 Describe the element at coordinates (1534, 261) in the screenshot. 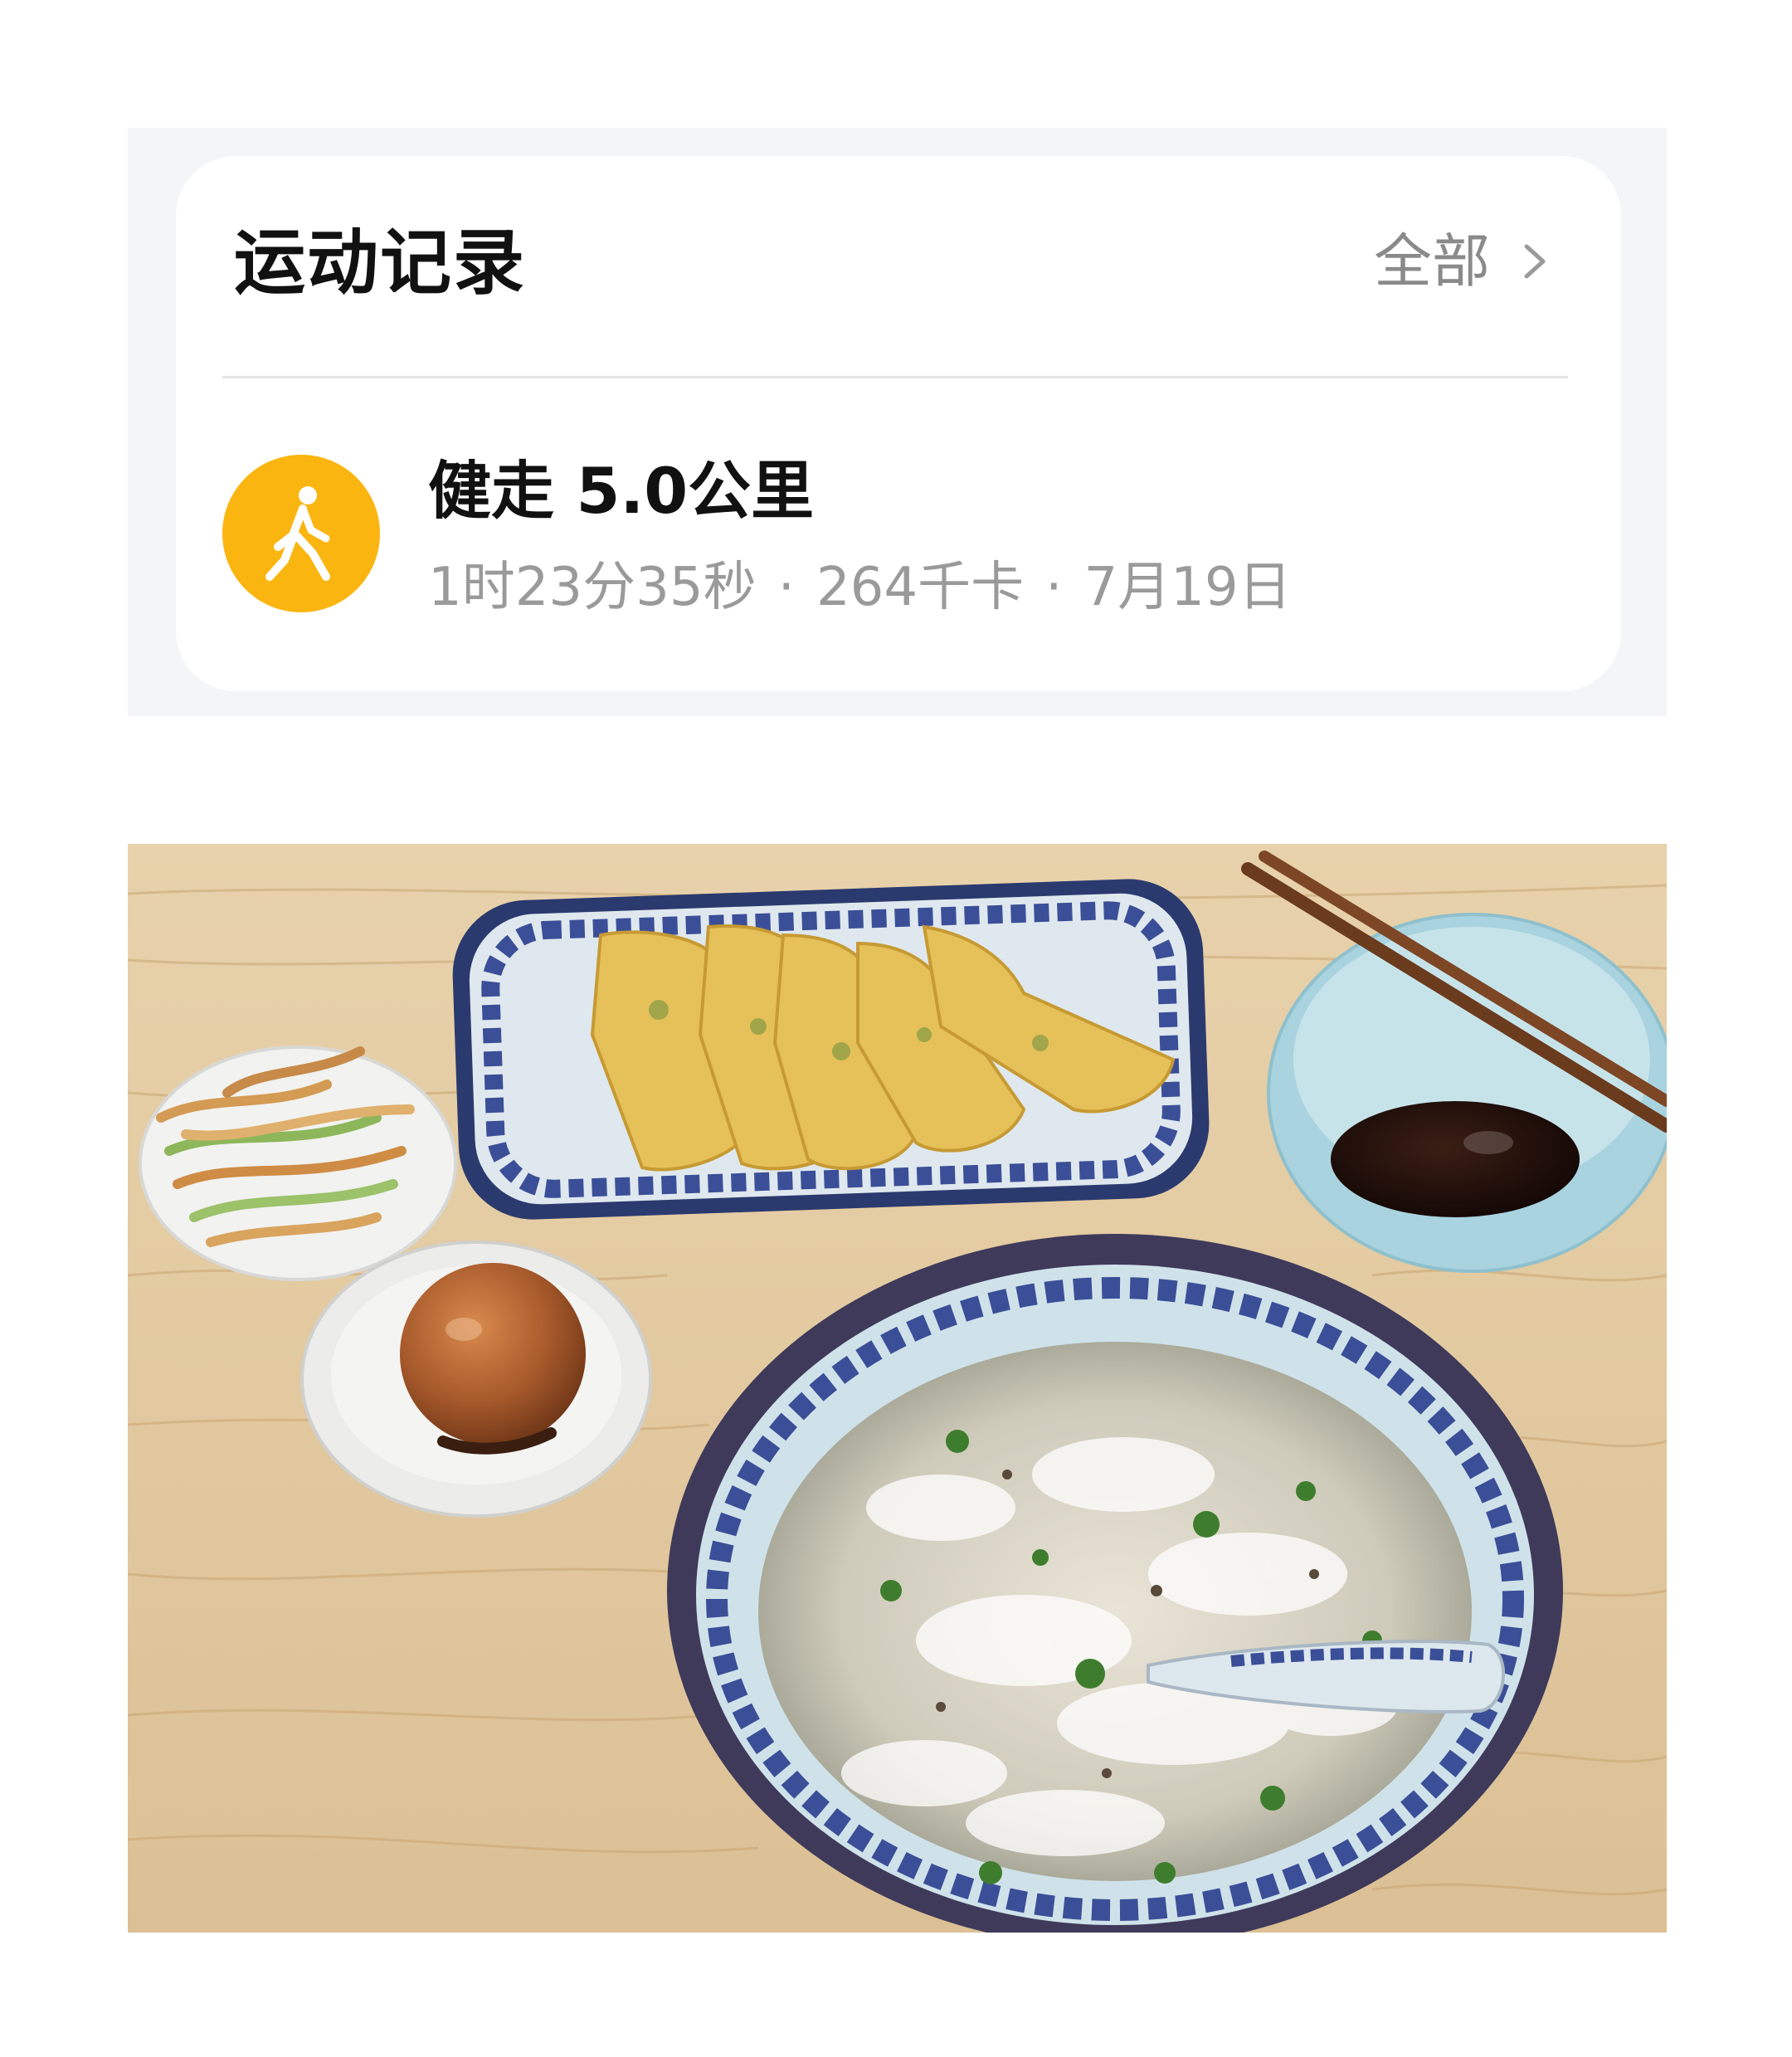

I see `chevron-right-icon` at that location.